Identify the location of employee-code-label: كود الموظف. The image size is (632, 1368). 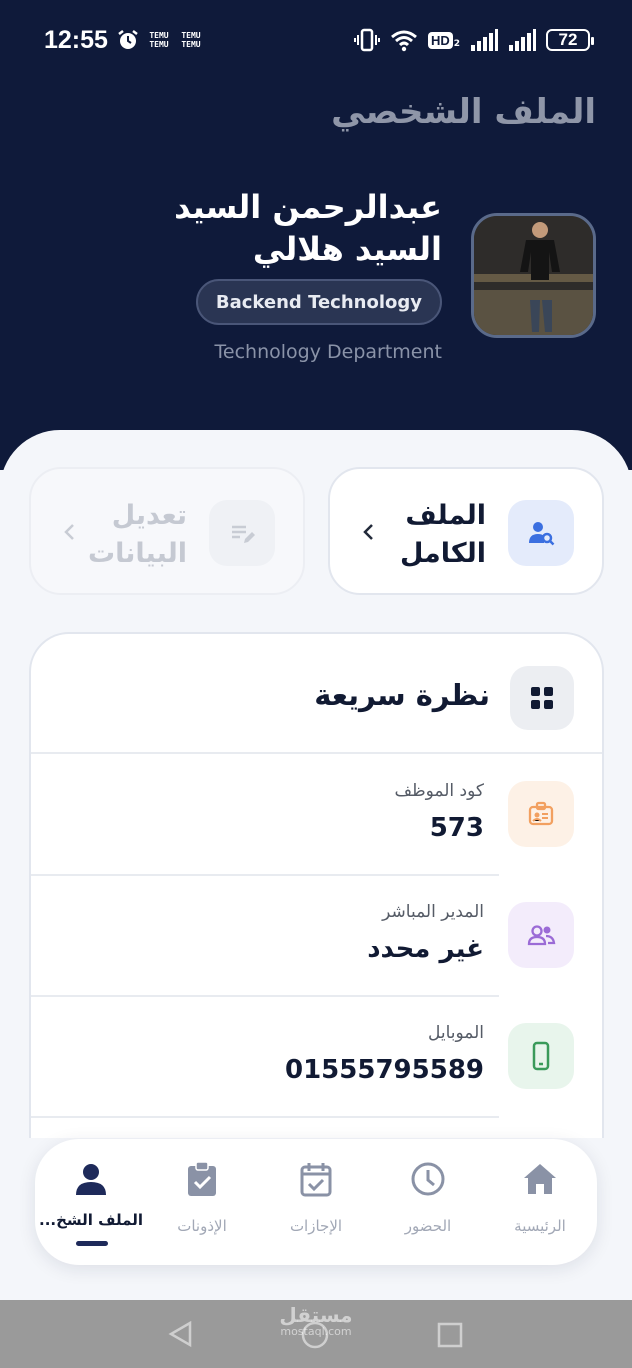
(439, 791).